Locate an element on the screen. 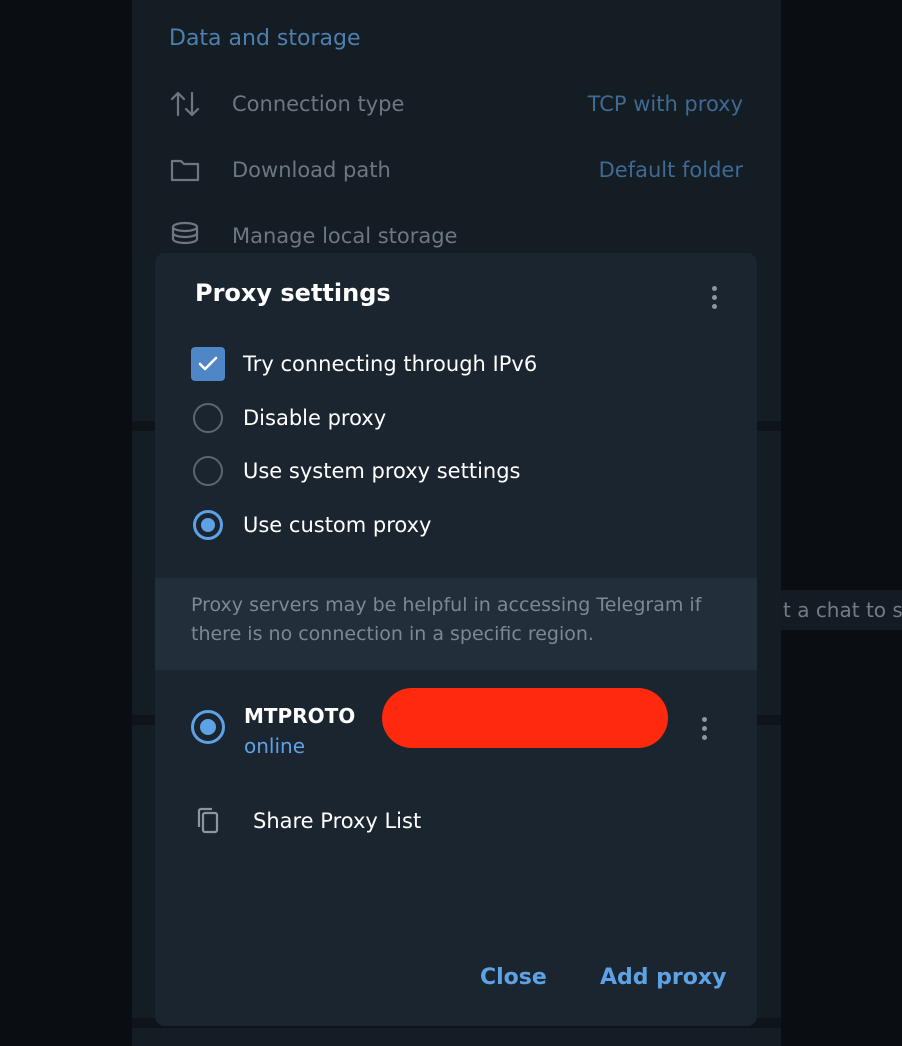  custom-proxy-option: Use custom proxy is located at coordinates (311, 525).